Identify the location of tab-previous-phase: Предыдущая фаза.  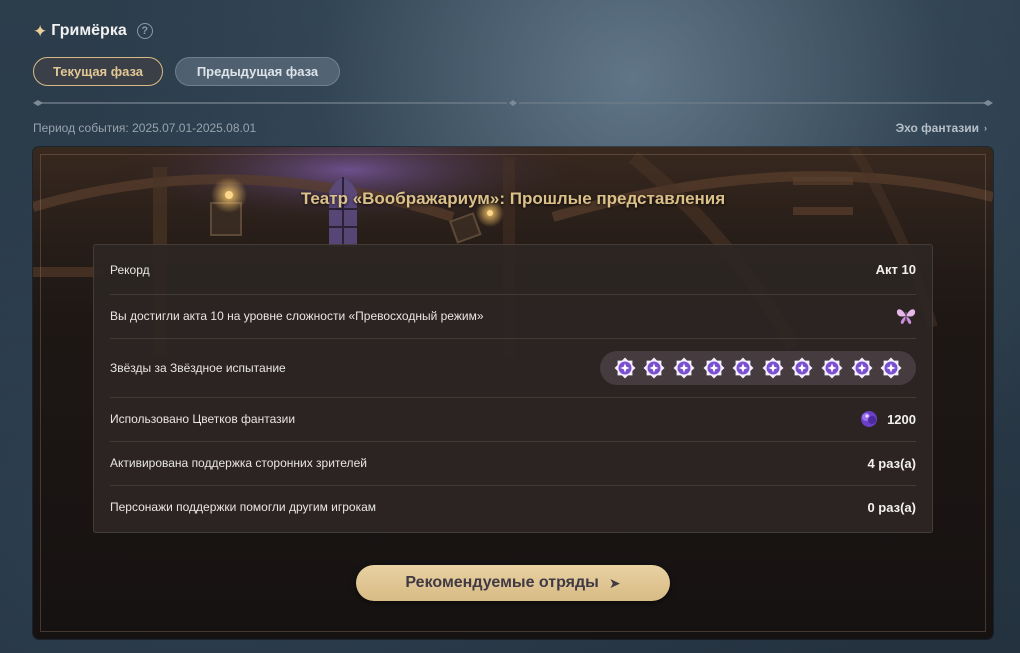
(257, 71).